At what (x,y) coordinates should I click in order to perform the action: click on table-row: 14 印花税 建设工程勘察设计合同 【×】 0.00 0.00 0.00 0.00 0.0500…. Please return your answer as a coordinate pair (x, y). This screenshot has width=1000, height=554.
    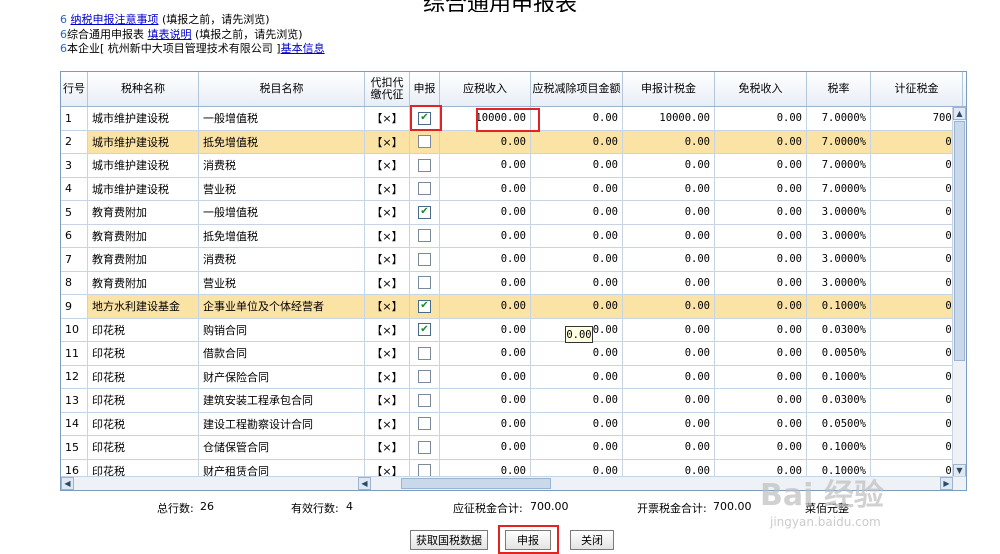
    Looking at the image, I should click on (506, 424).